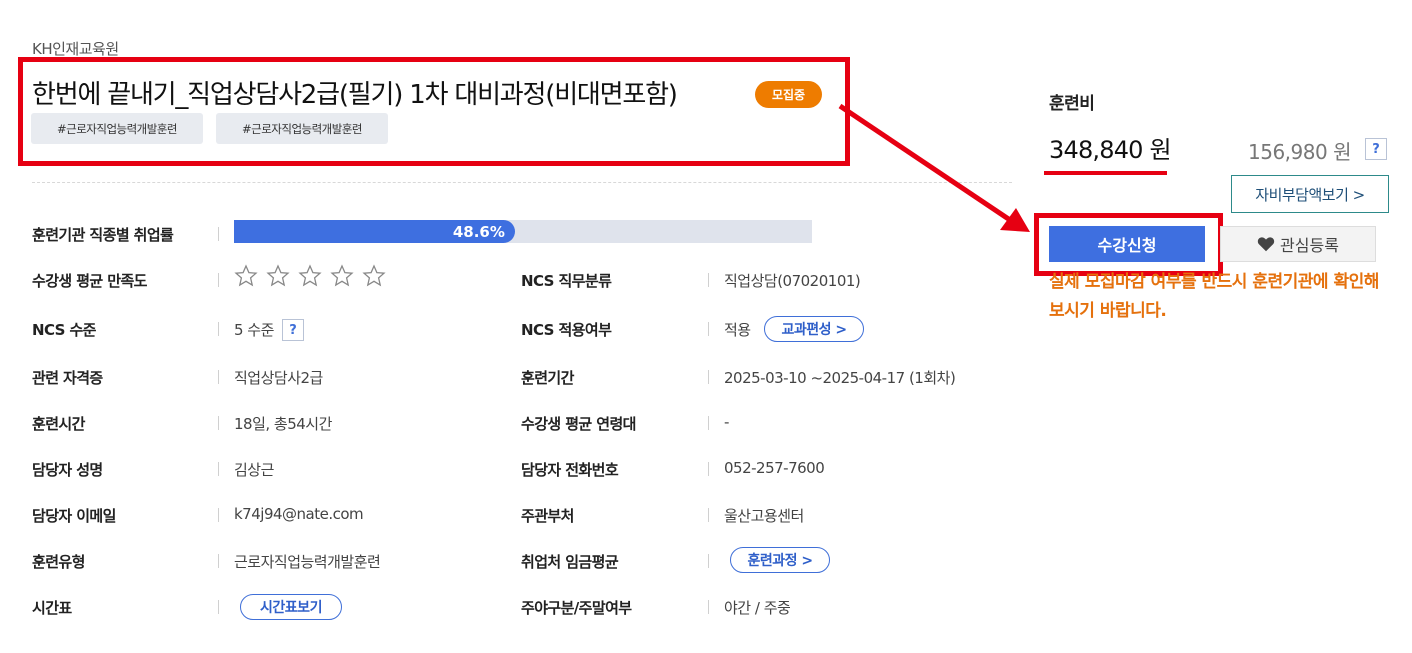 This screenshot has height=653, width=1412. What do you see at coordinates (293, 330) in the screenshot?
I see `ncs-level-help-button: ?` at bounding box center [293, 330].